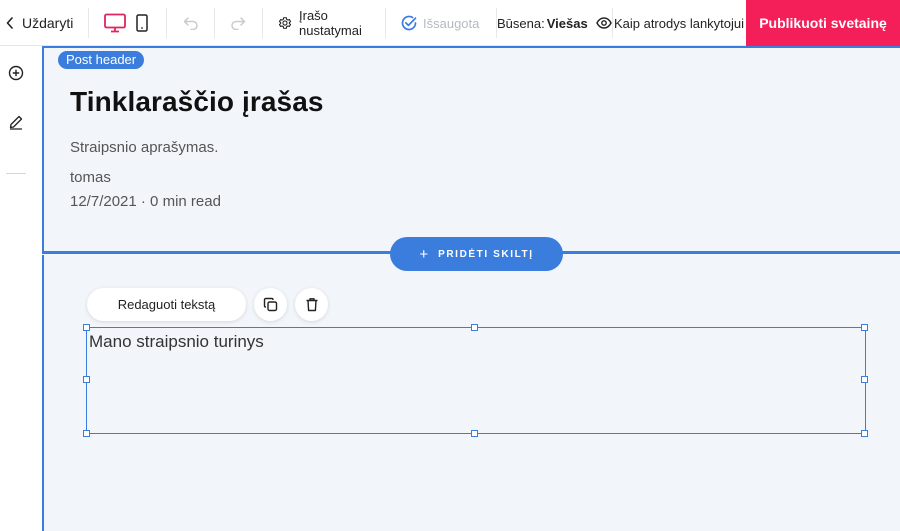 This screenshot has height=531, width=900. Describe the element at coordinates (176, 342) in the screenshot. I see `text-block-content: Mano straipsnio turinys` at that location.